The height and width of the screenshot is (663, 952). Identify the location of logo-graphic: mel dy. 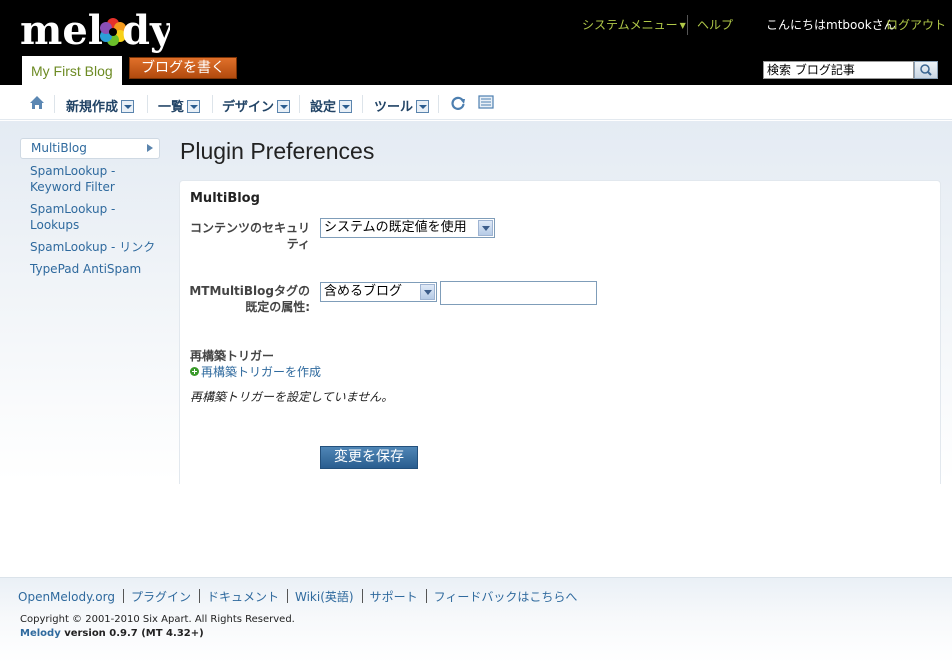
(95, 31).